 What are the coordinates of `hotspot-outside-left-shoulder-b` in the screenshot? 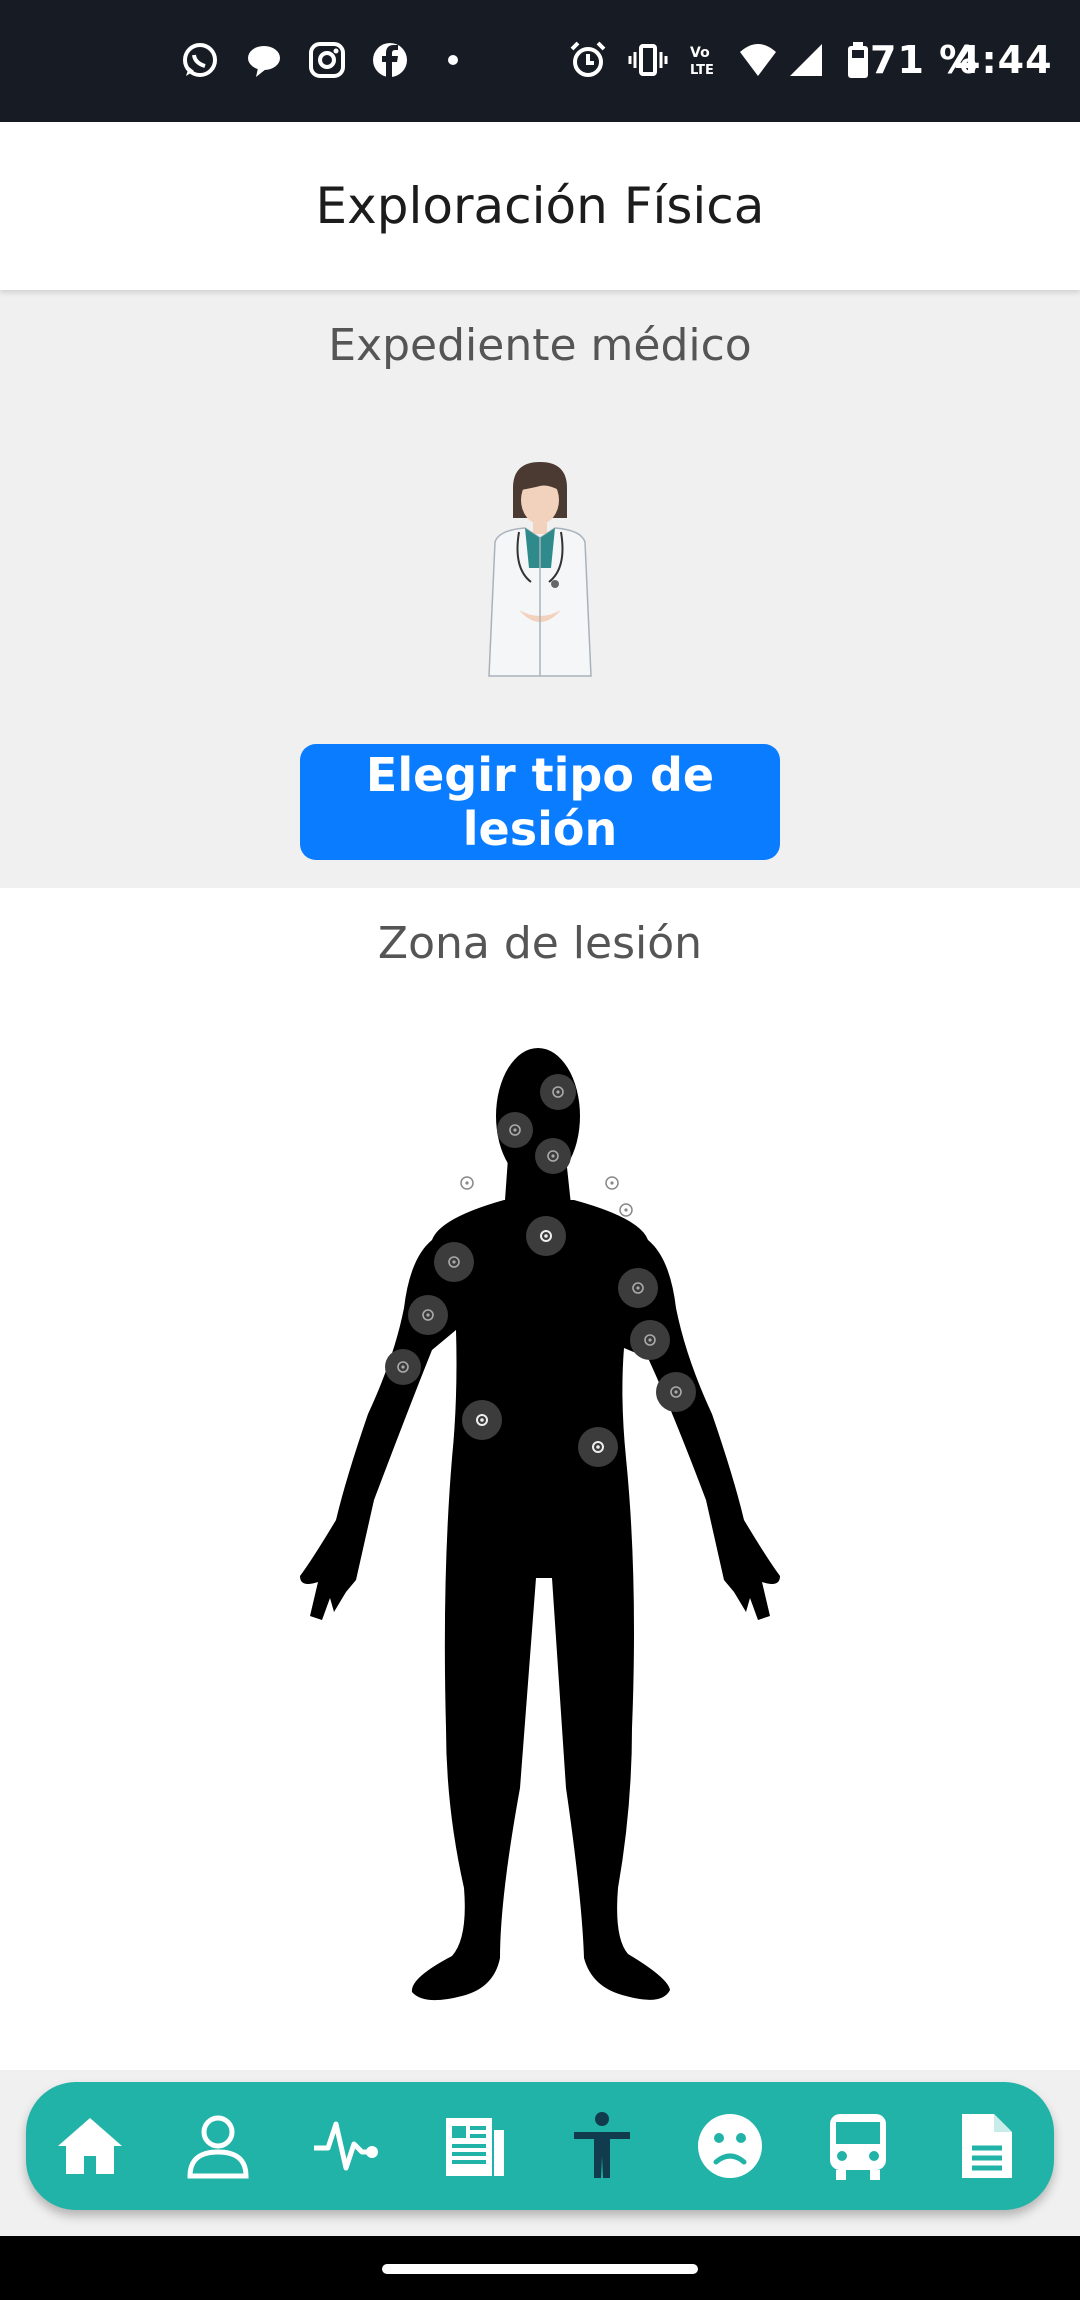 It's located at (626, 1210).